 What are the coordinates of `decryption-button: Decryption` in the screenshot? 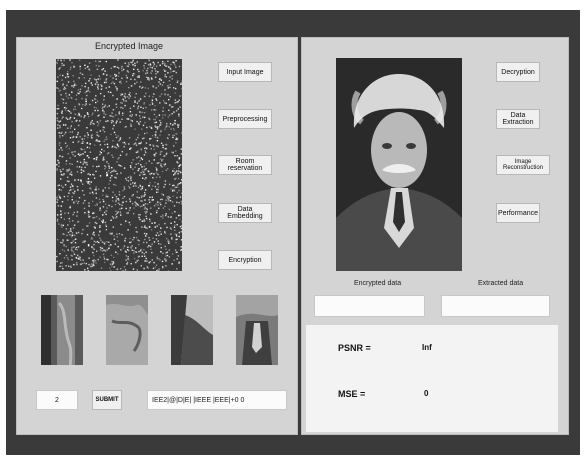 It's located at (518, 72).